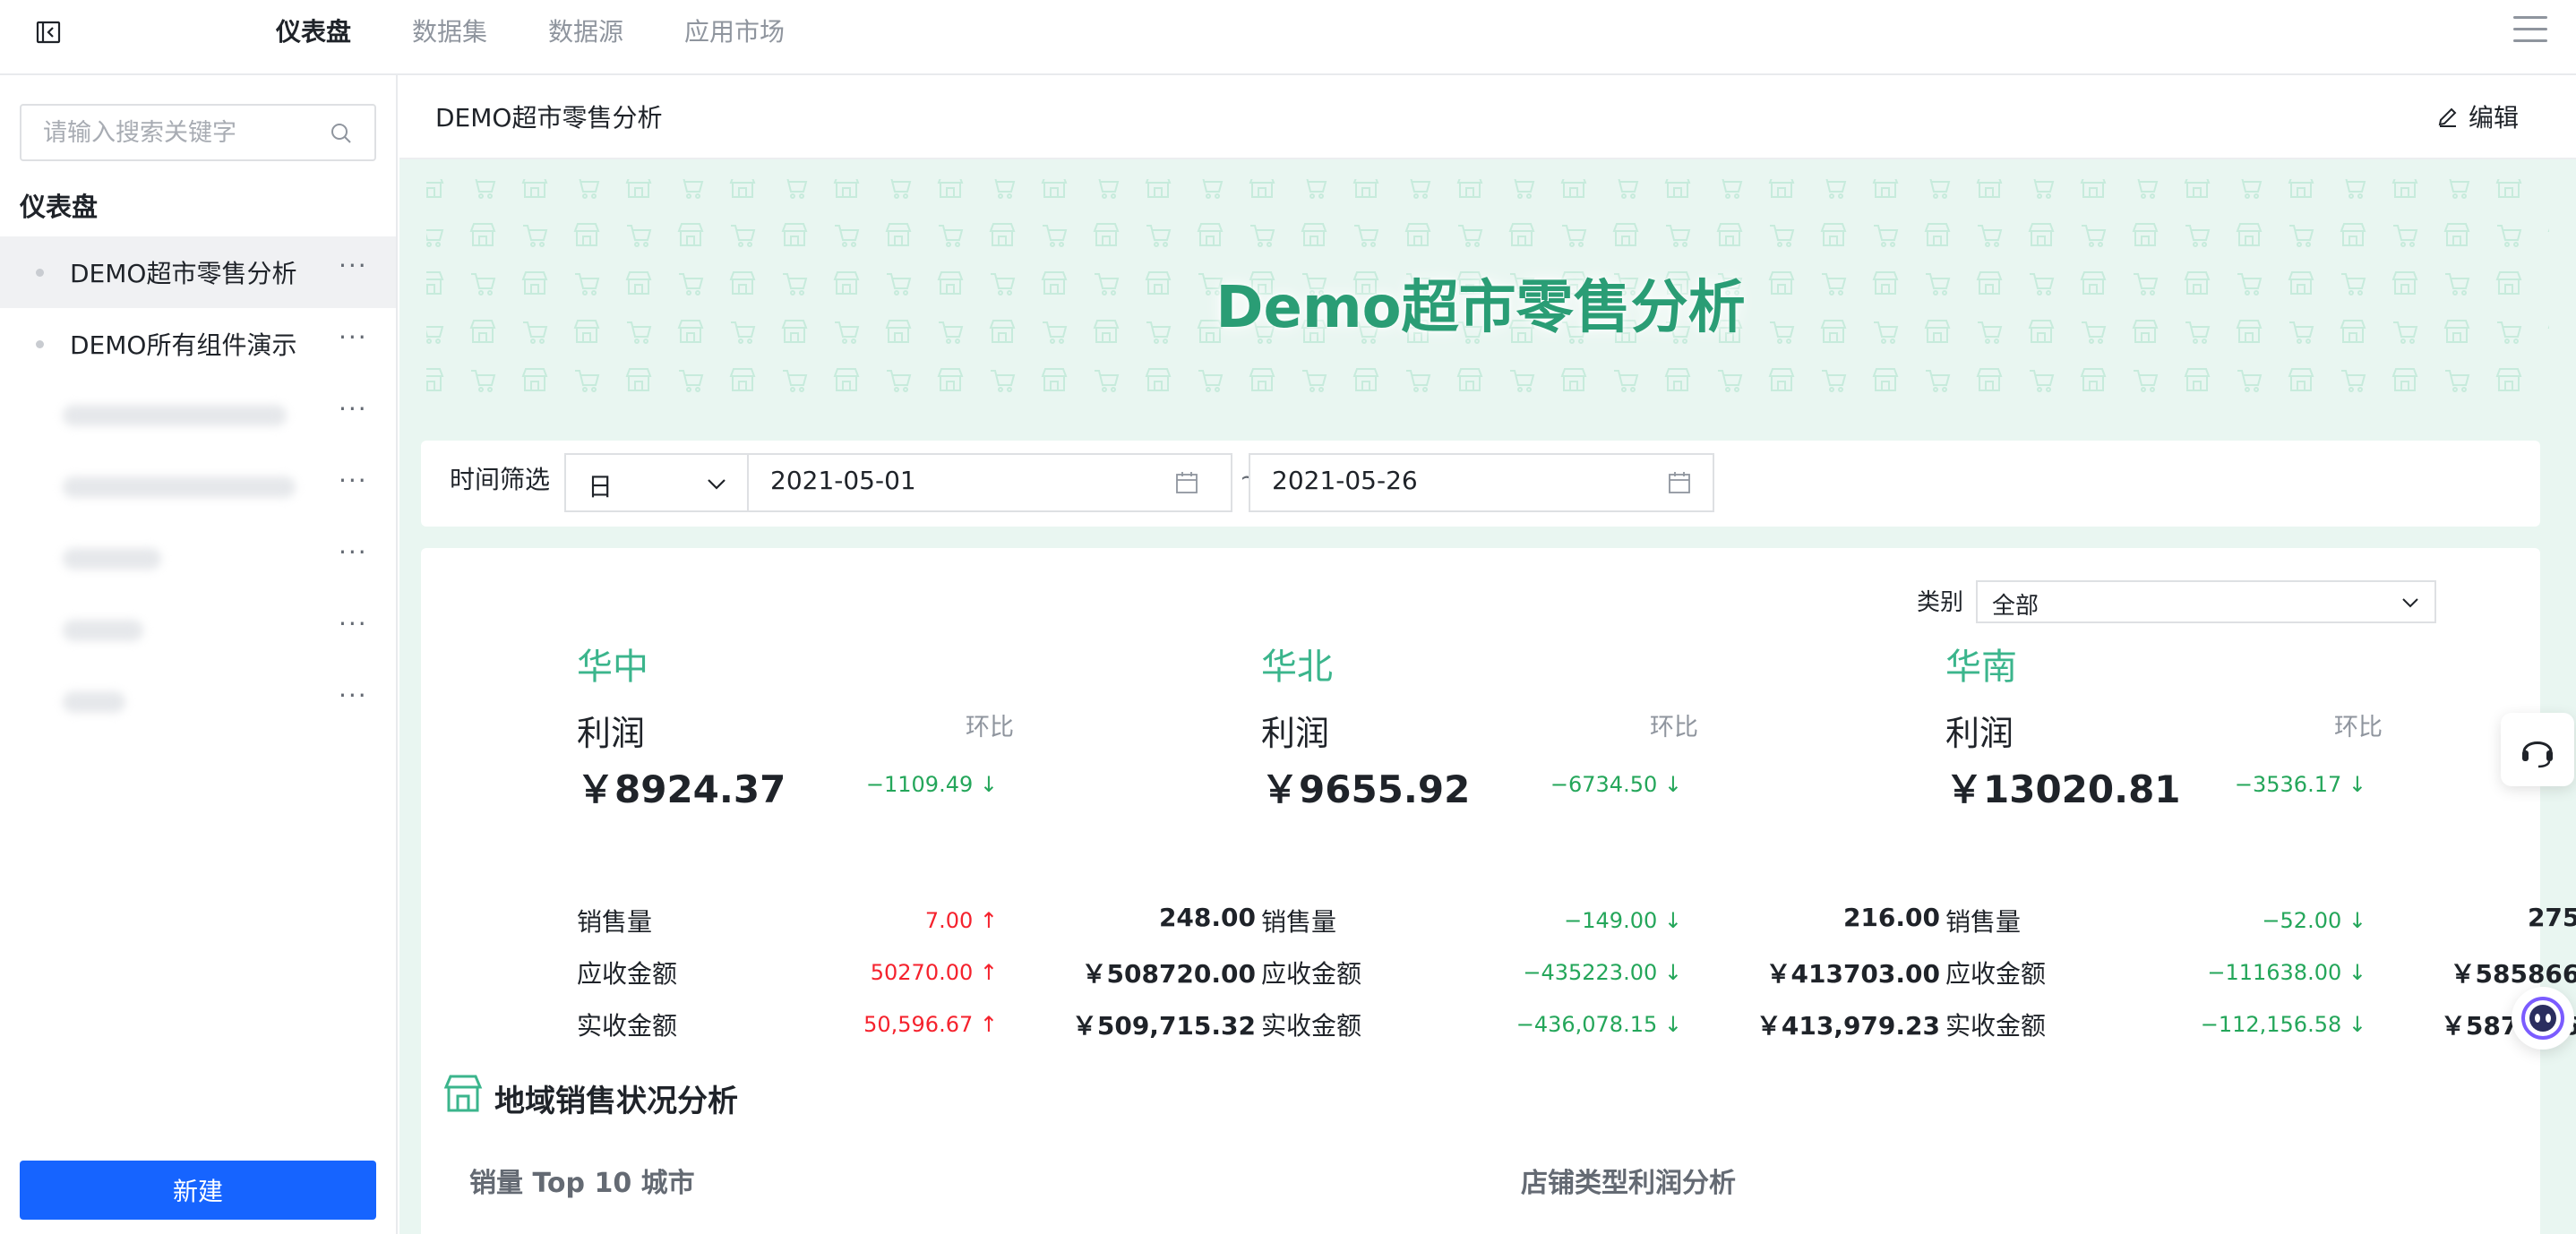 Image resolution: width=2576 pixels, height=1234 pixels. Describe the element at coordinates (2283, 1024) in the screenshot. I see `received-delta: −112,156.58 ↓` at that location.